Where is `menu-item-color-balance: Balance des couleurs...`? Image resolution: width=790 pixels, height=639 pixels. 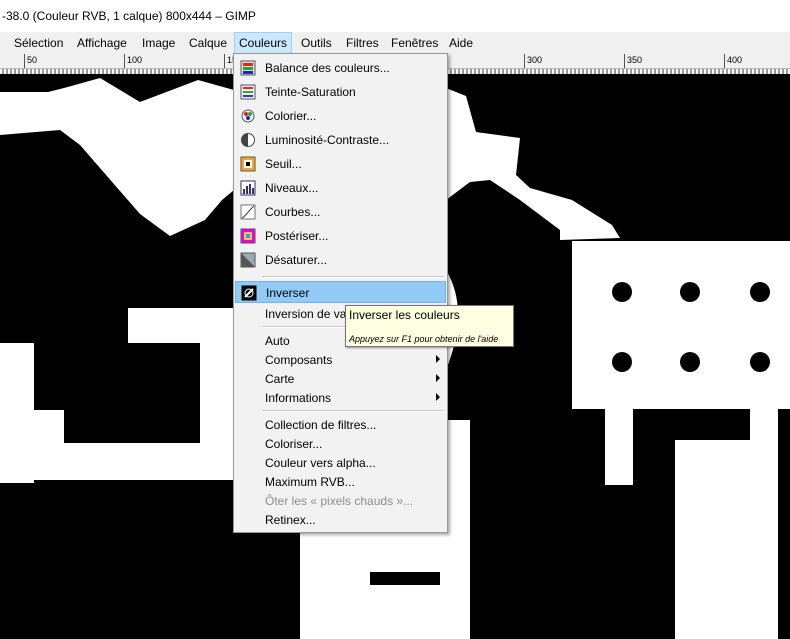 menu-item-color-balance: Balance des couleurs... is located at coordinates (340, 68).